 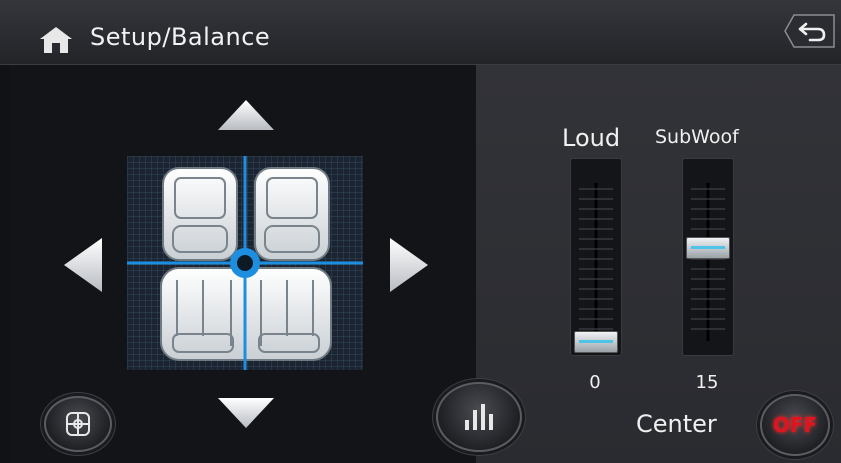 I want to click on title-bar: Setup/Balance, so click(x=420, y=32).